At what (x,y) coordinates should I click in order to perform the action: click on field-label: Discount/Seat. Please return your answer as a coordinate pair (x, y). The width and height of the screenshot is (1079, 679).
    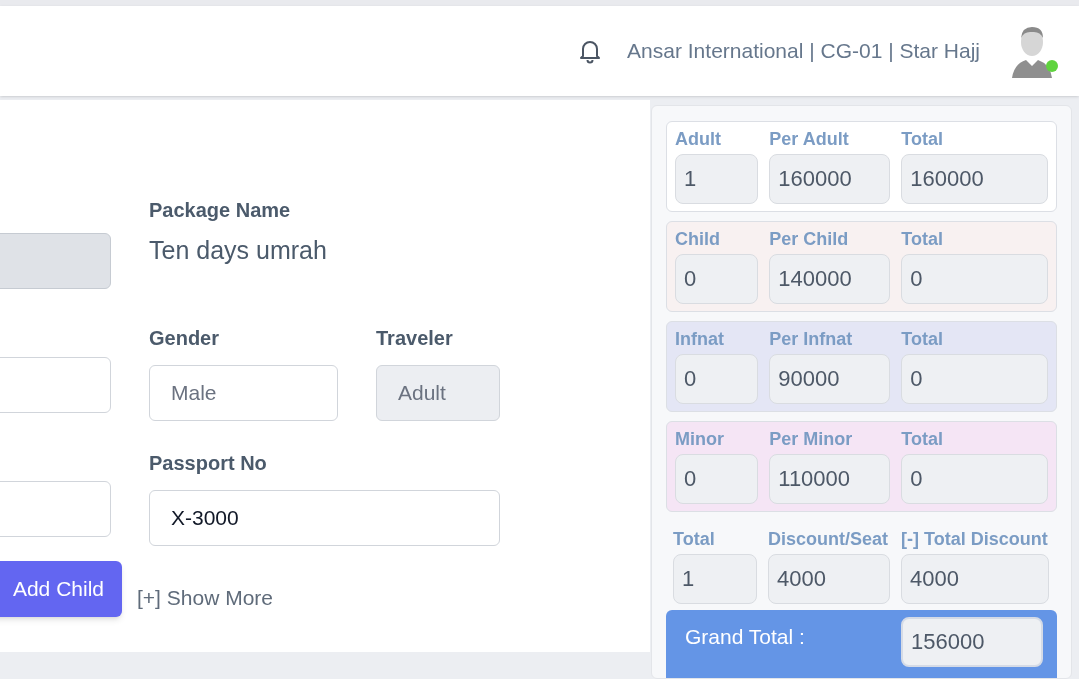
    Looking at the image, I should click on (829, 539).